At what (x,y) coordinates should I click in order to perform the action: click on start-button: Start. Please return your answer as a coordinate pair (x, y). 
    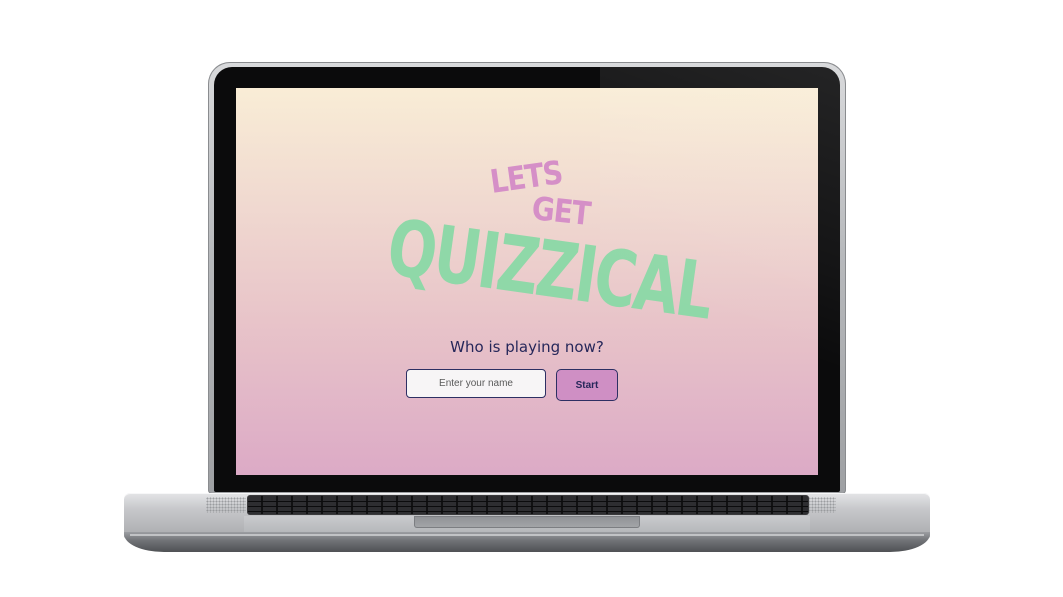
    Looking at the image, I should click on (587, 385).